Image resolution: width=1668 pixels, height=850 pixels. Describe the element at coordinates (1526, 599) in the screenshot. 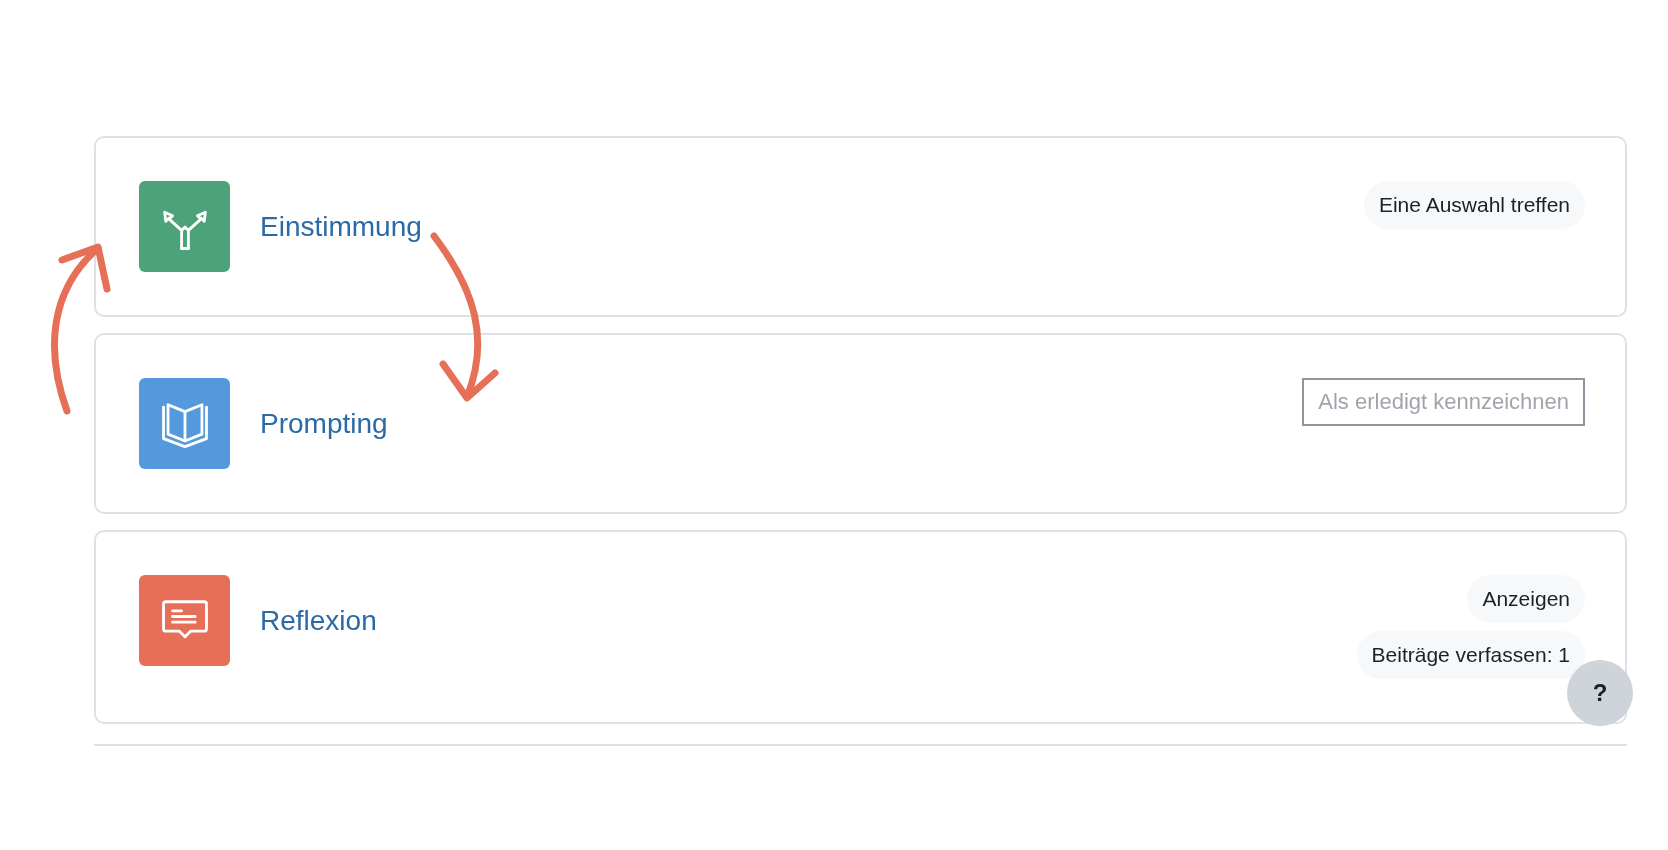

I see `completion-badge: Anzeigen` at that location.